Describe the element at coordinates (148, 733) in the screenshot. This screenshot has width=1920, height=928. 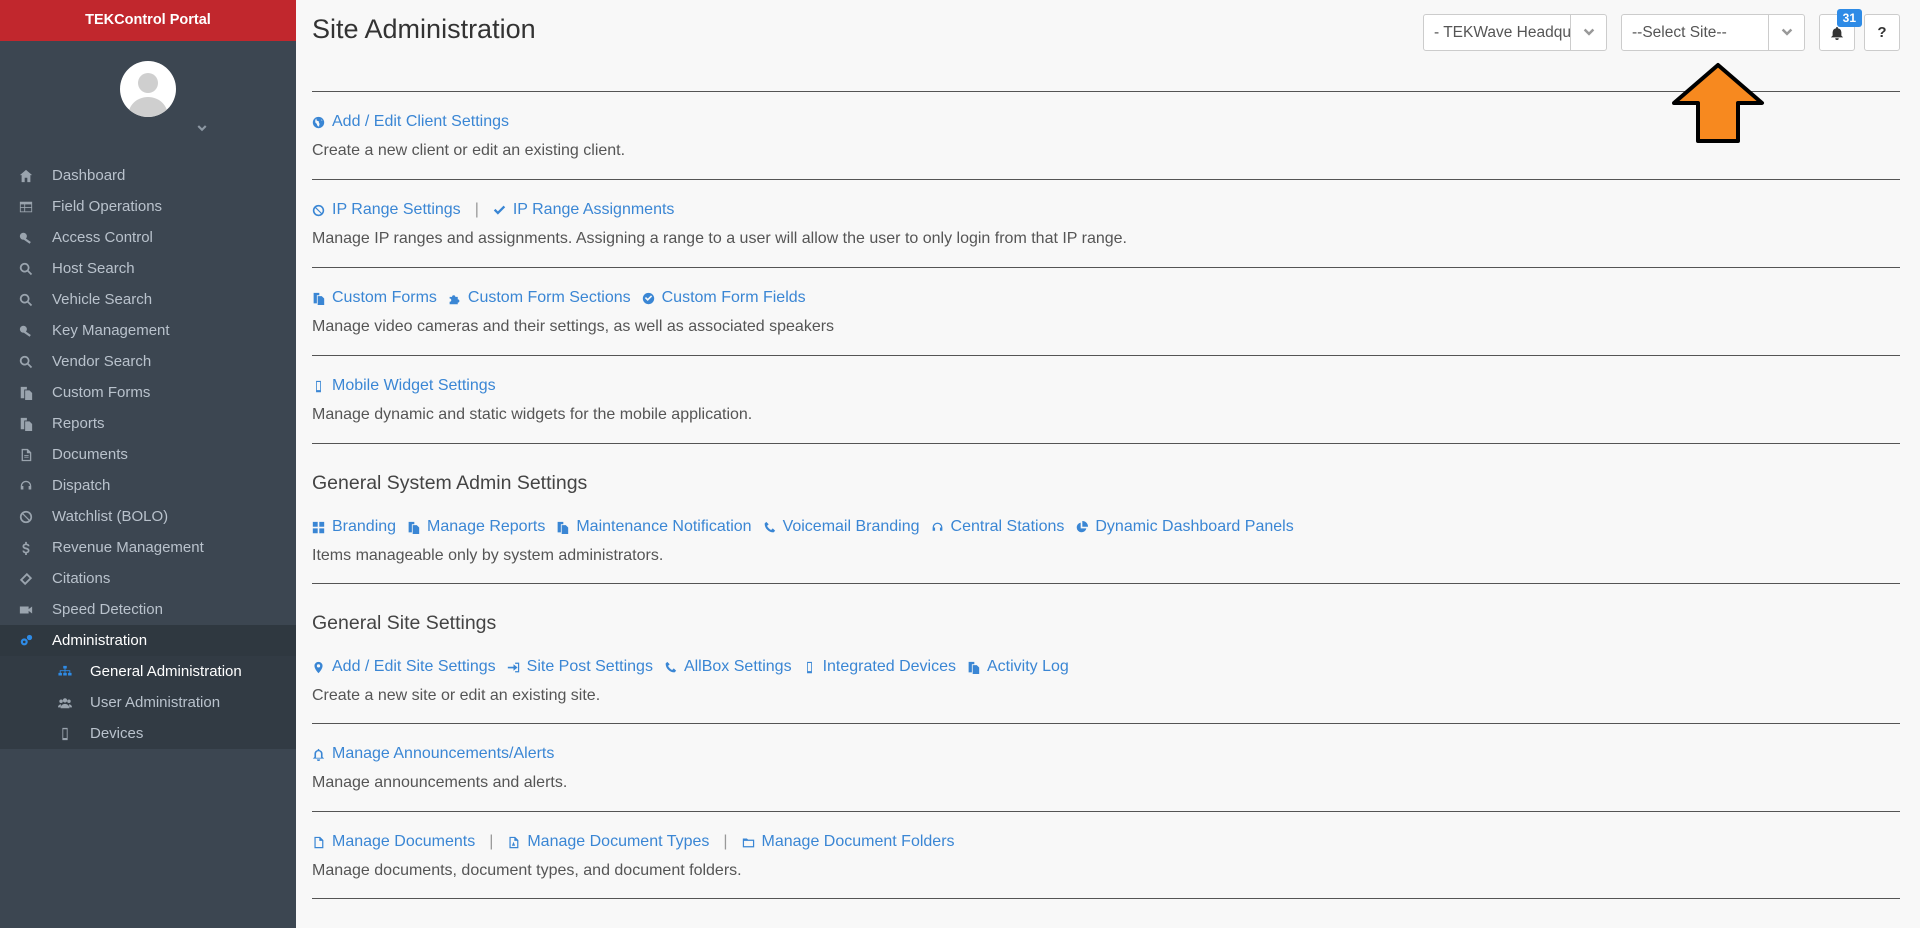
I see `sidebar-subitem-devices: Devices` at that location.